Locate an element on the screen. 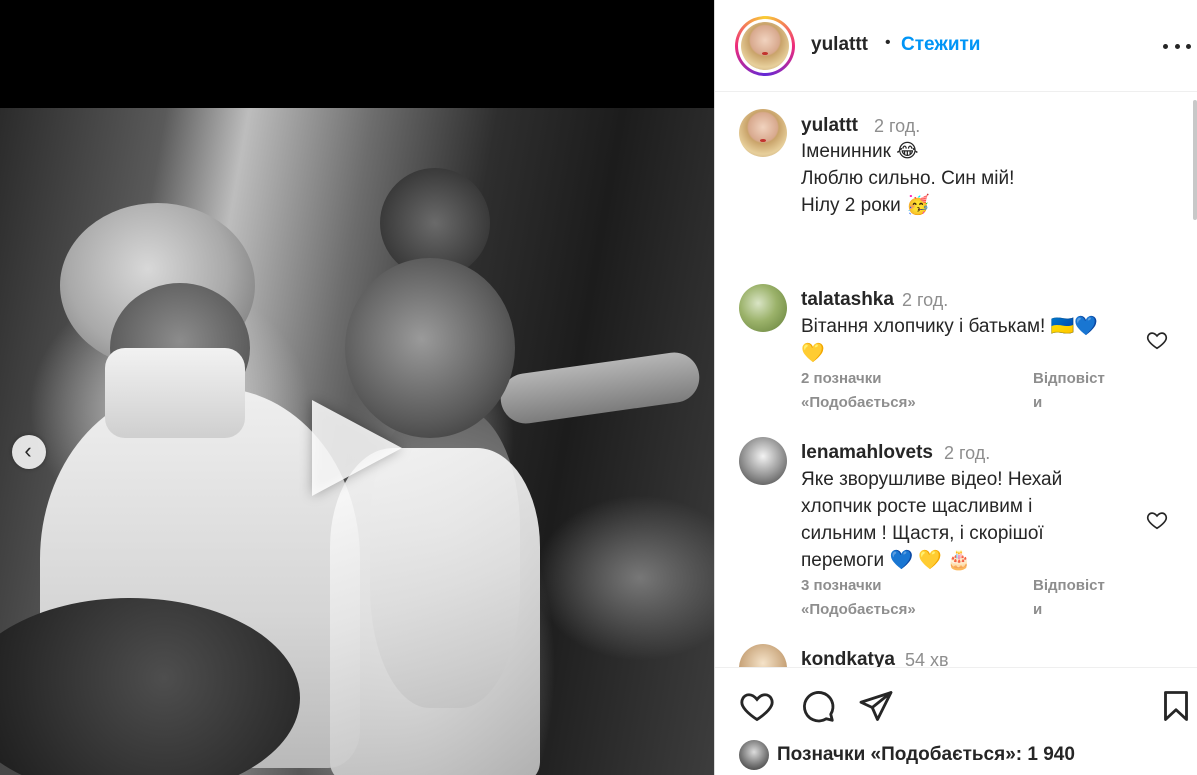 The width and height of the screenshot is (1197, 775). follow-button: Стежити is located at coordinates (940, 45).